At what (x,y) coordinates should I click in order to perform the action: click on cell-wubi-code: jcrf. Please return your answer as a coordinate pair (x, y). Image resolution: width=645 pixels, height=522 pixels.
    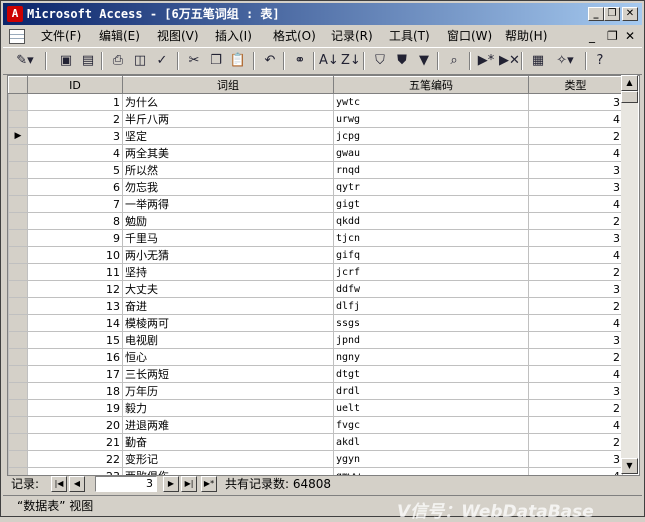
    Looking at the image, I should click on (431, 272).